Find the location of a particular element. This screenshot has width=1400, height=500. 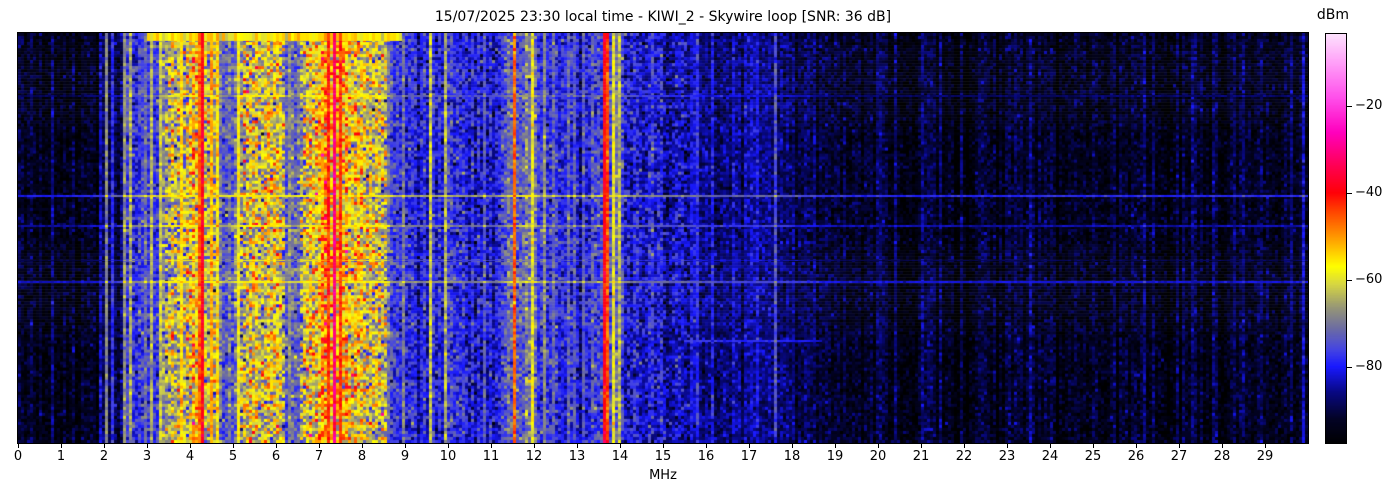

colorbar-unit-label: dBm is located at coordinates (1333, 15).